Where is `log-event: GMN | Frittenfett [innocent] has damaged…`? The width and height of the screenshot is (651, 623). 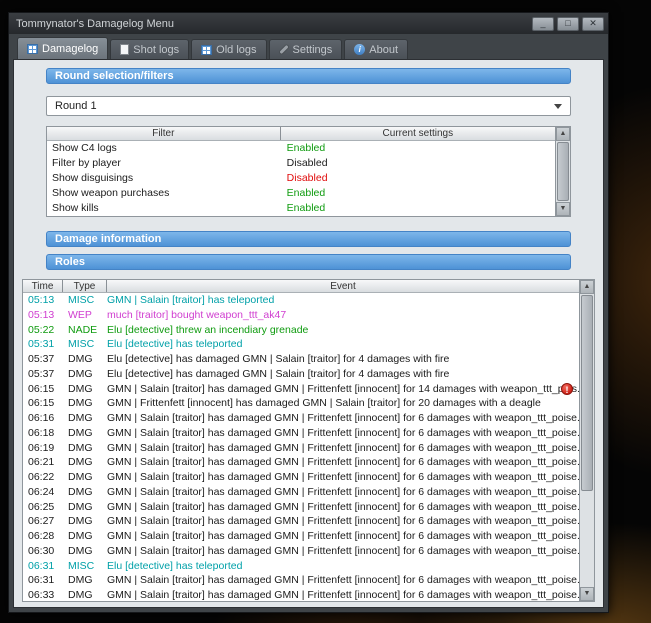 log-event: GMN | Frittenfett [innocent] has damaged… is located at coordinates (324, 403).